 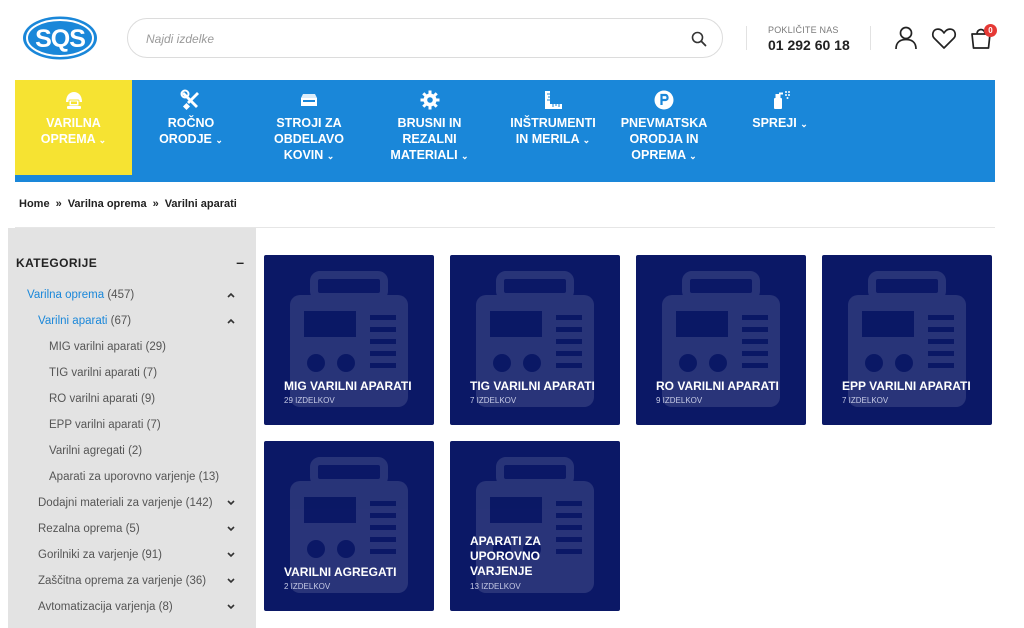 I want to click on breadcrumb-varilna-oprema: Varilna oprema, so click(x=107, y=204).